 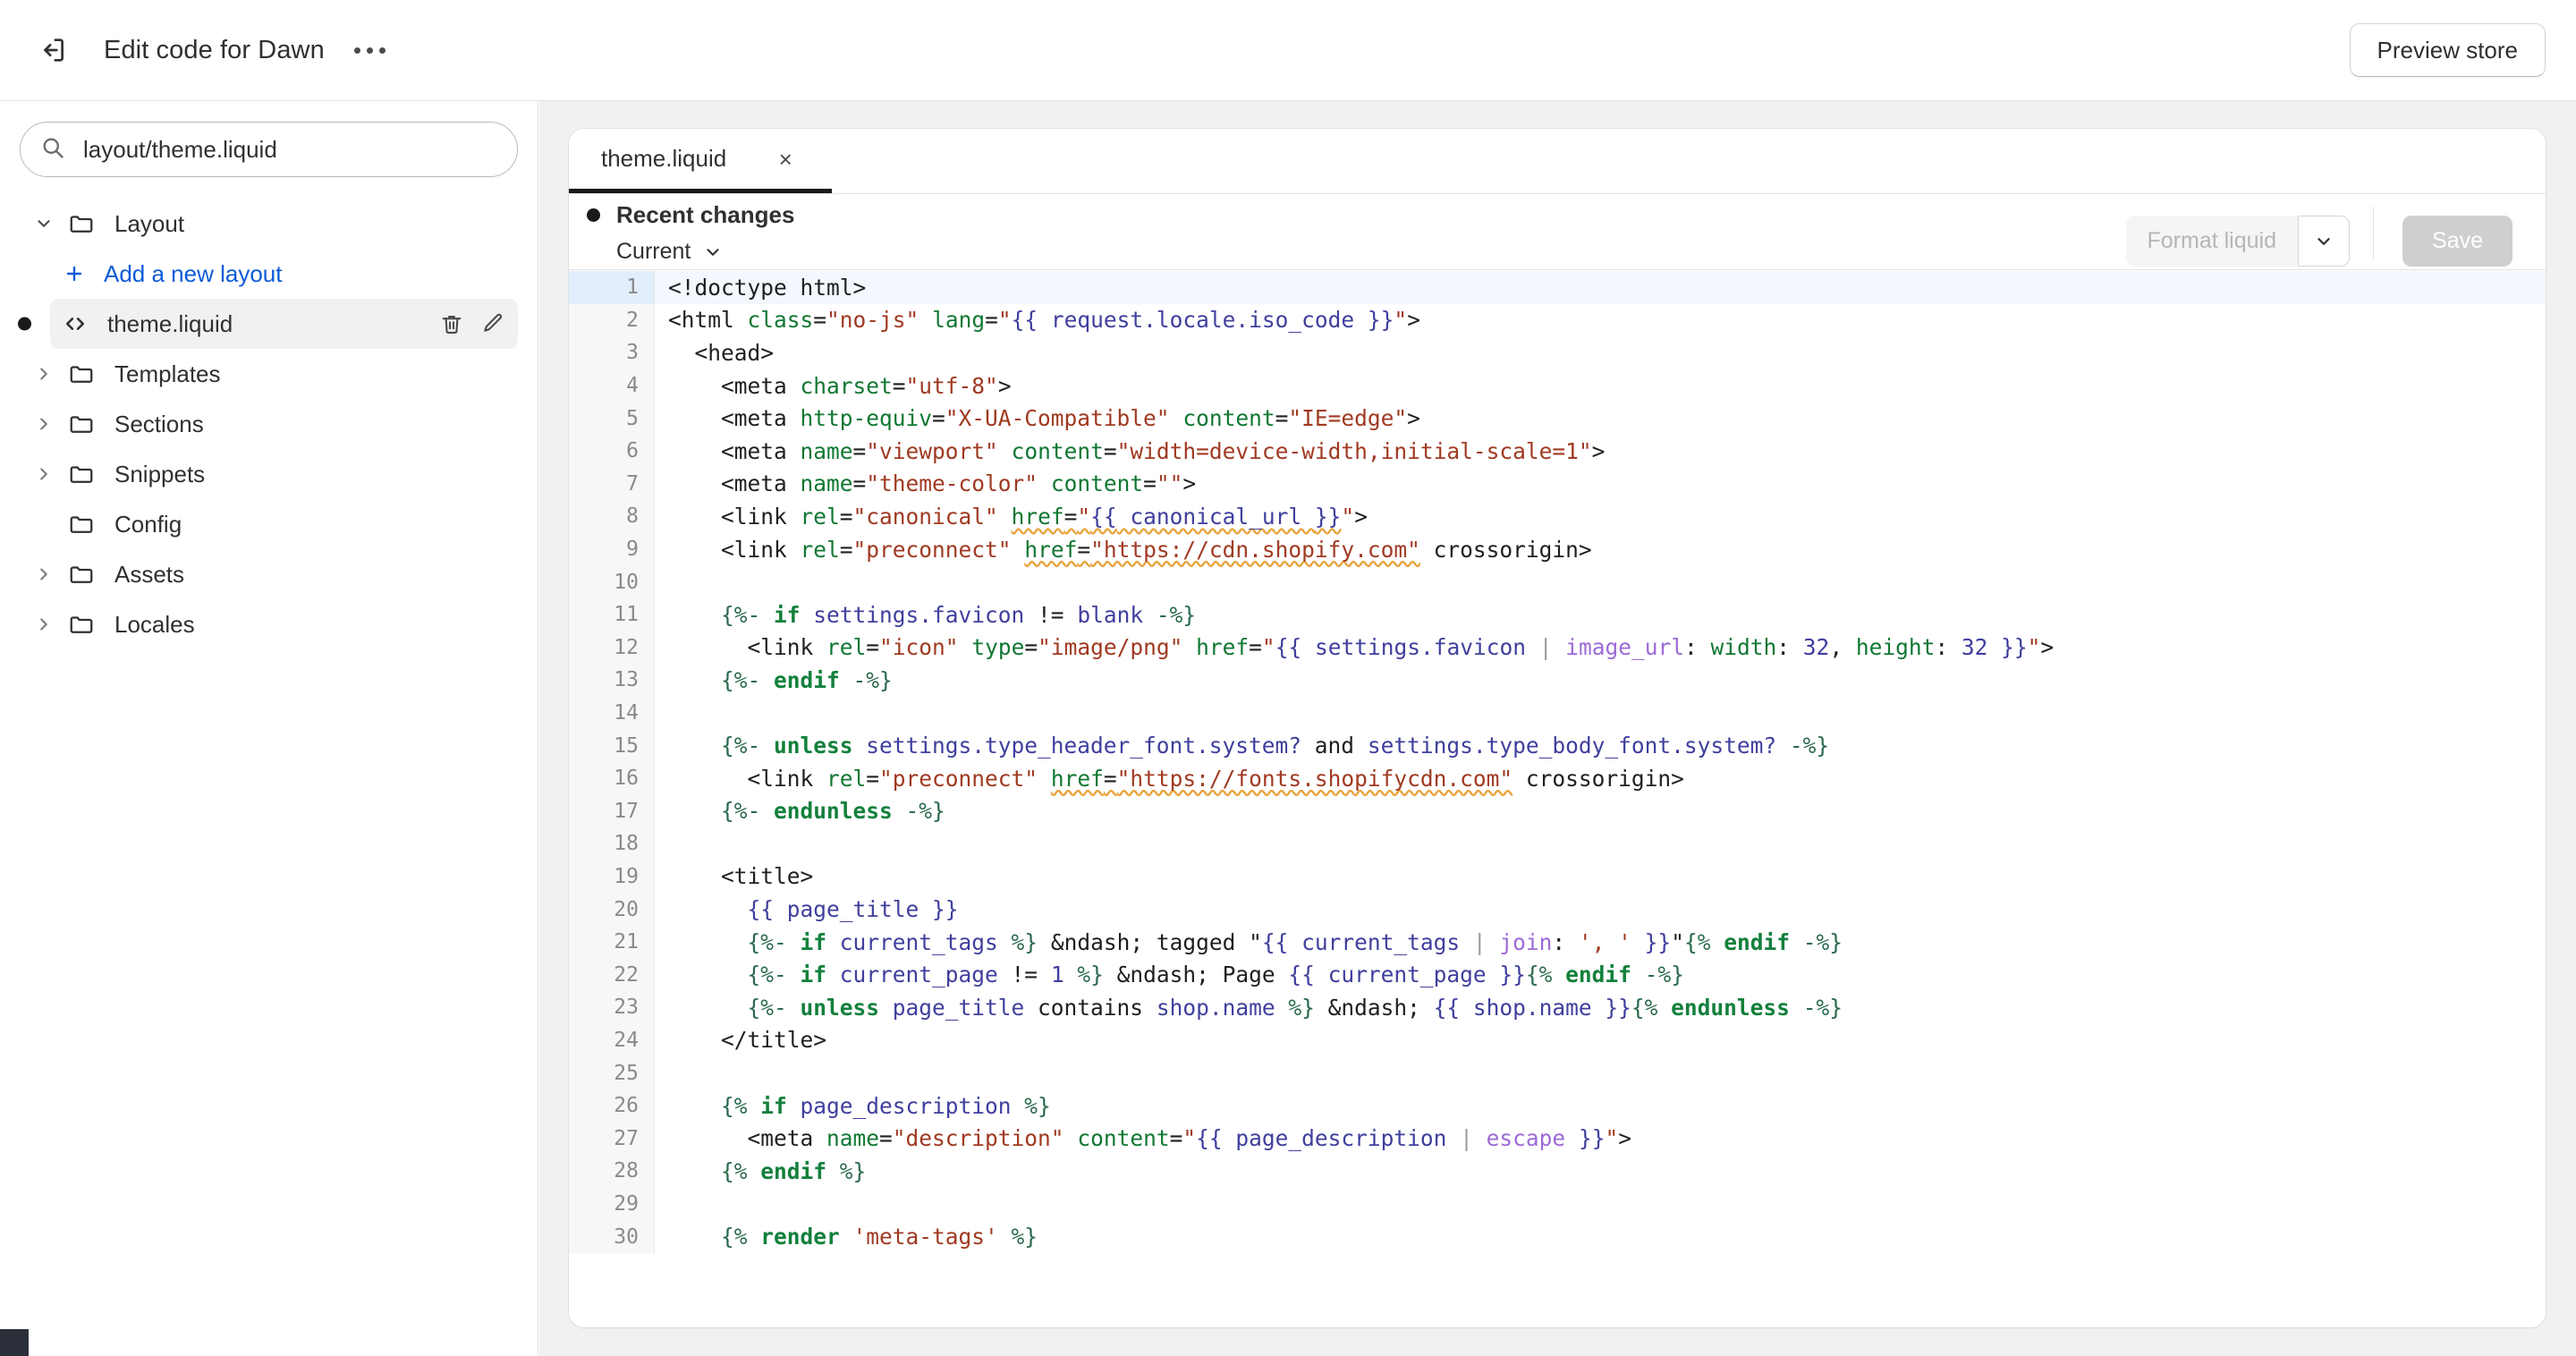 What do you see at coordinates (1557, 1040) in the screenshot?
I see `code-line: 24 </title>` at bounding box center [1557, 1040].